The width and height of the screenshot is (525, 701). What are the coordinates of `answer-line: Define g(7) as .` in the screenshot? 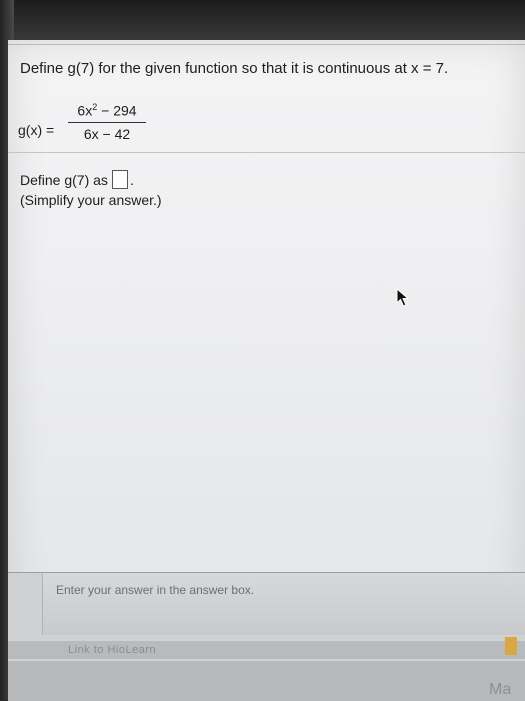 It's located at (77, 179).